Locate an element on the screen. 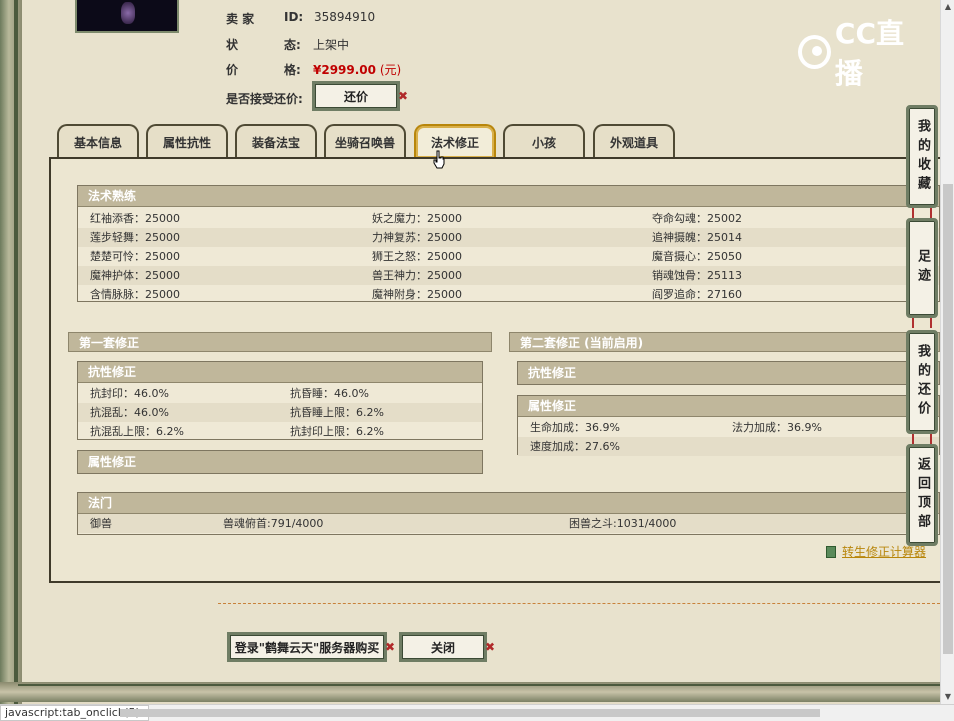 This screenshot has height=721, width=954. tab-spell-correction: 法术修正 is located at coordinates (455, 141).